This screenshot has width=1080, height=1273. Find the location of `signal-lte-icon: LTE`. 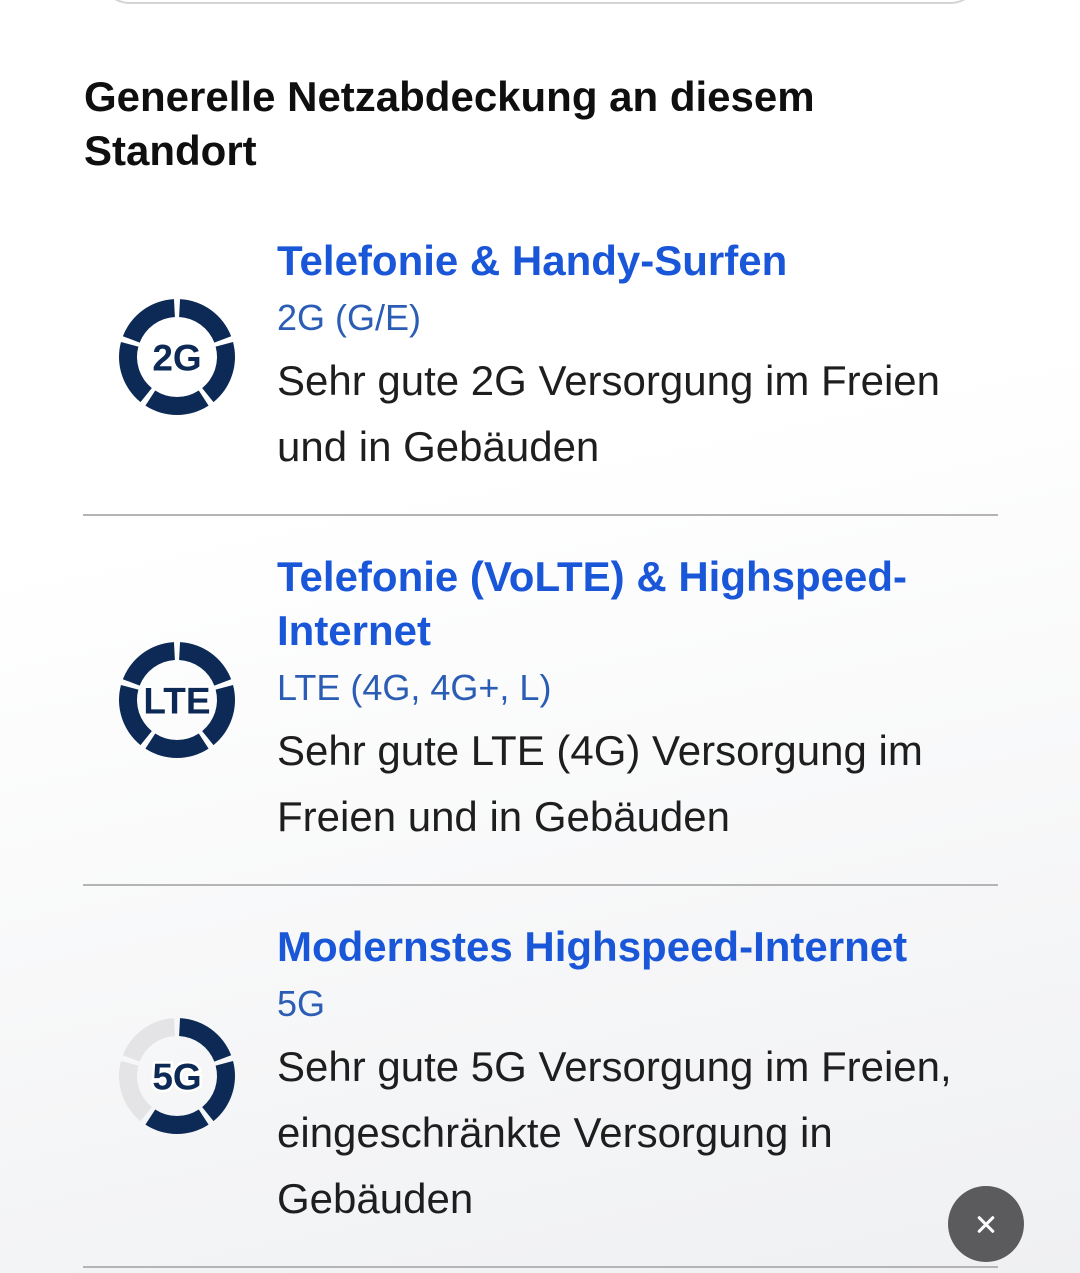

signal-lte-icon: LTE is located at coordinates (177, 700).